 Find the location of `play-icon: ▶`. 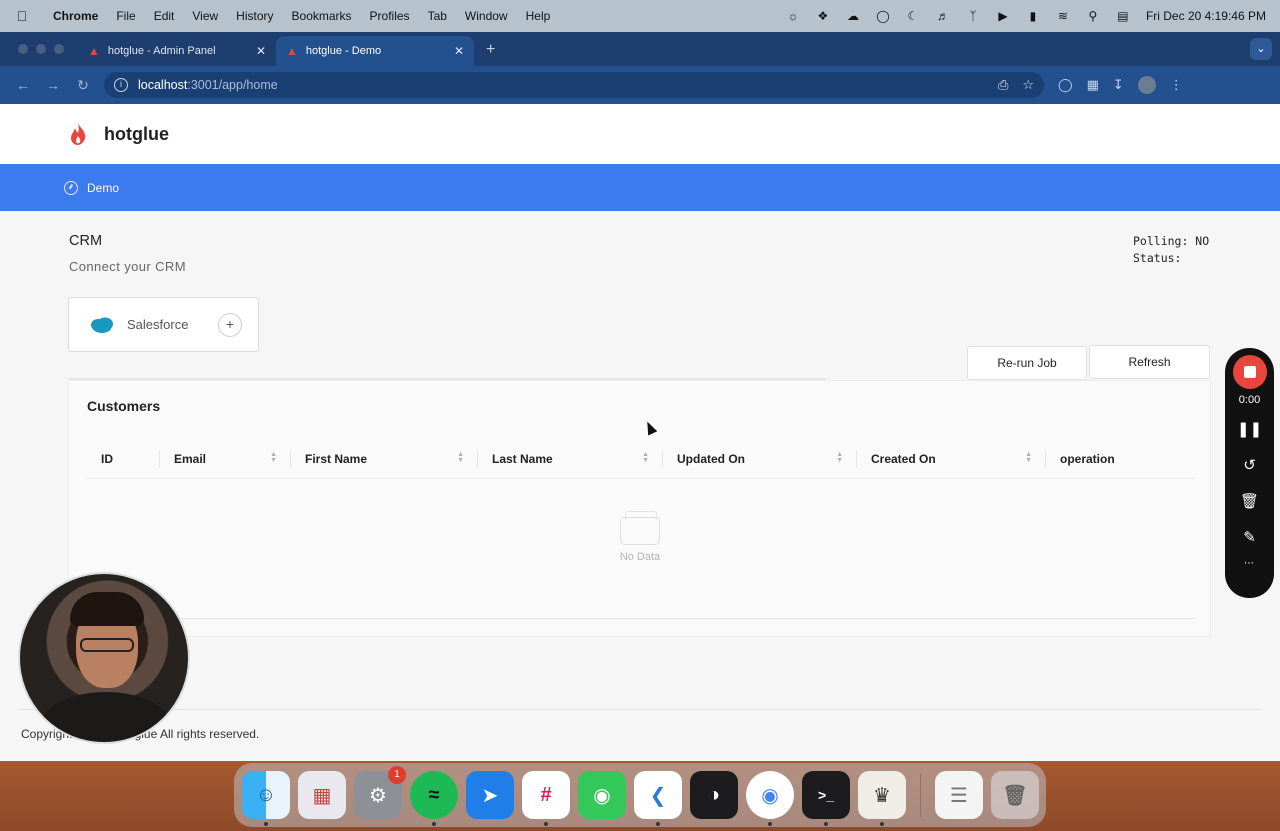

play-icon: ▶ is located at coordinates (1003, 16).